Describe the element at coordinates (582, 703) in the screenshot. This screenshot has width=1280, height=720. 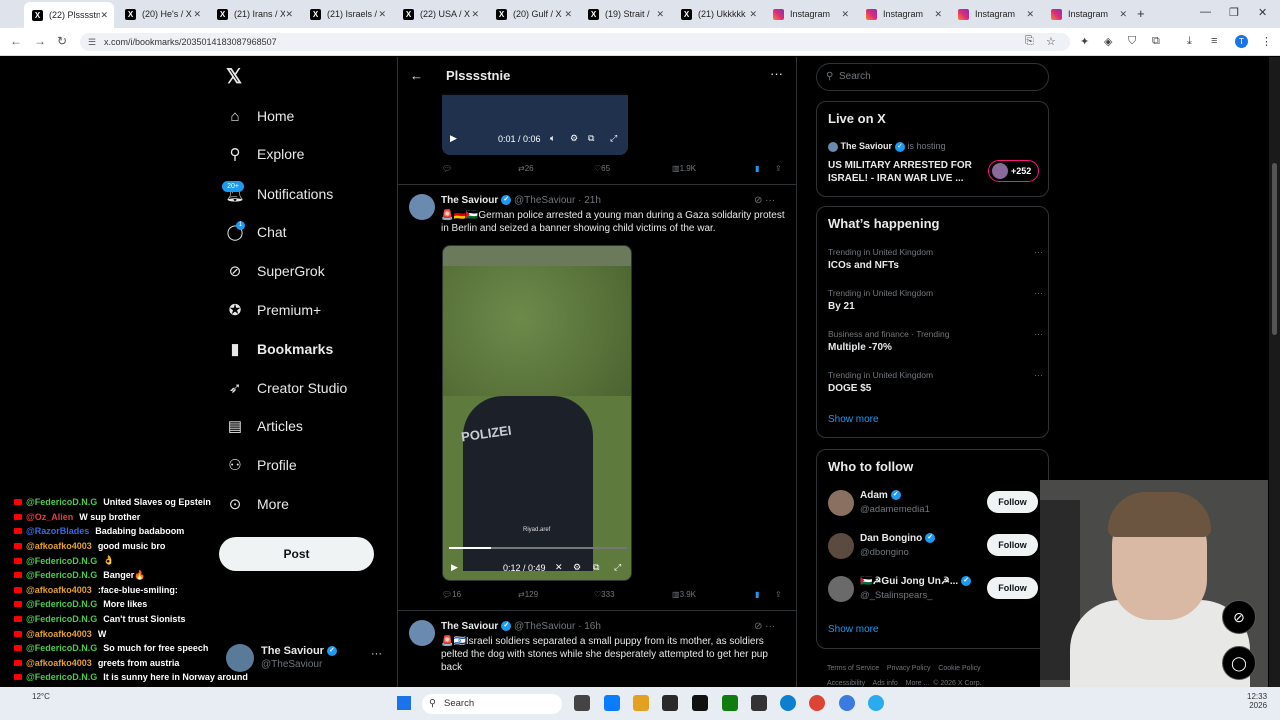
I see `task-view-icon` at that location.